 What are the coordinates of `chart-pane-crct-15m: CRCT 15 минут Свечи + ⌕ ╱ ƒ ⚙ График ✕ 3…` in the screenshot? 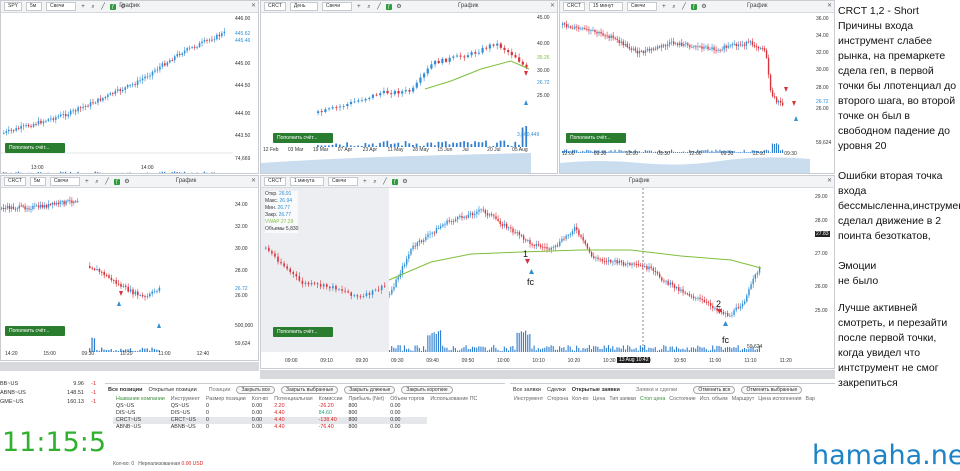 It's located at (697, 87).